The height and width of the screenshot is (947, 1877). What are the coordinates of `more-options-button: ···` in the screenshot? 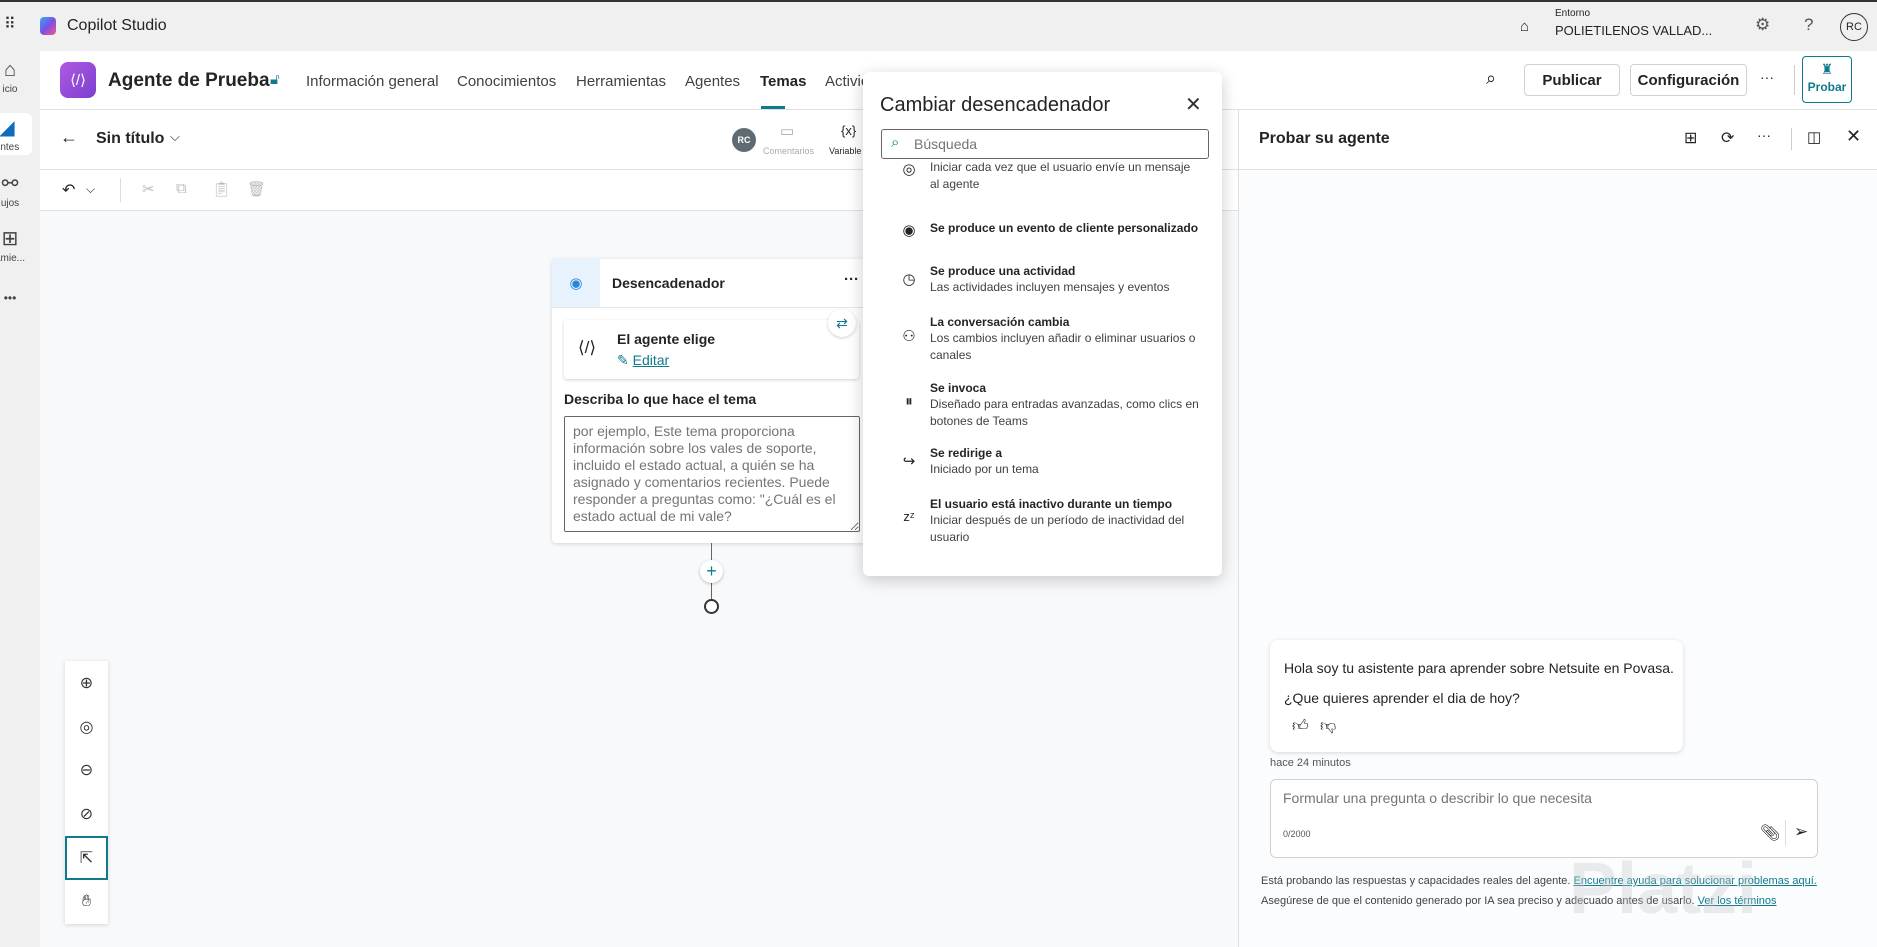 It's located at (1767, 77).